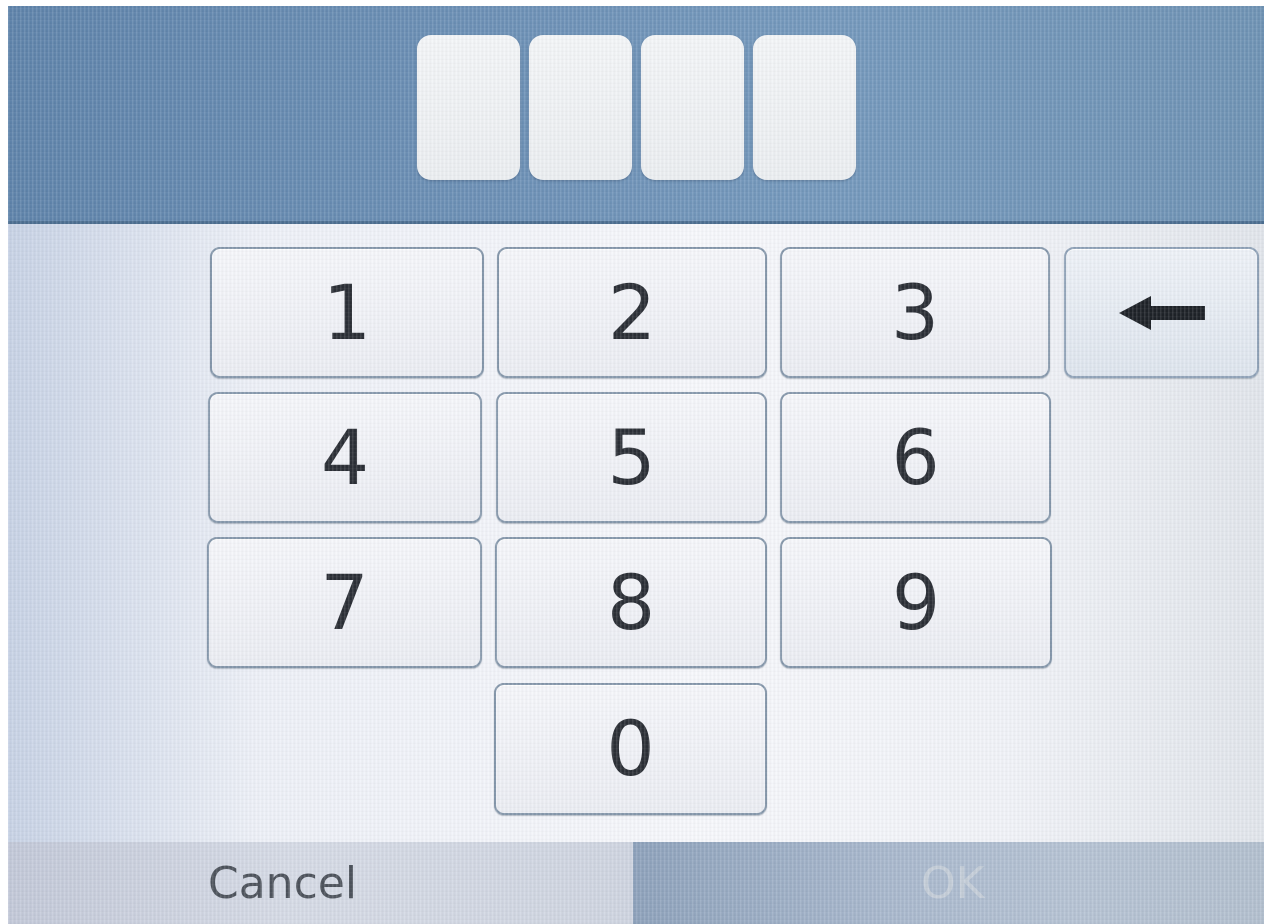  I want to click on key-5: 5, so click(631, 457).